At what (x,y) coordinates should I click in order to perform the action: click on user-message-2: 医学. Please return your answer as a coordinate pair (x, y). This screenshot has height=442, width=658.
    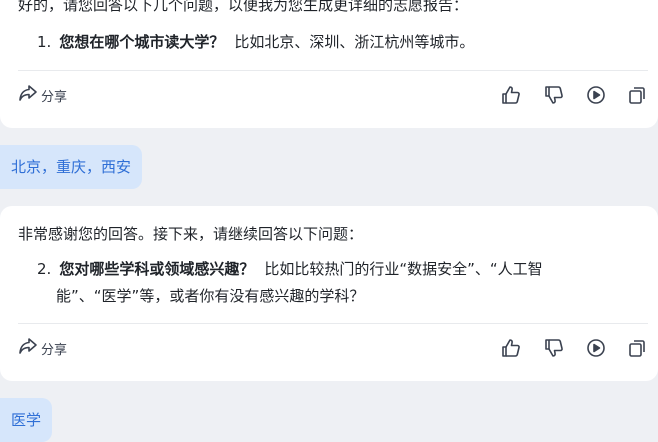
    Looking at the image, I should click on (26, 420).